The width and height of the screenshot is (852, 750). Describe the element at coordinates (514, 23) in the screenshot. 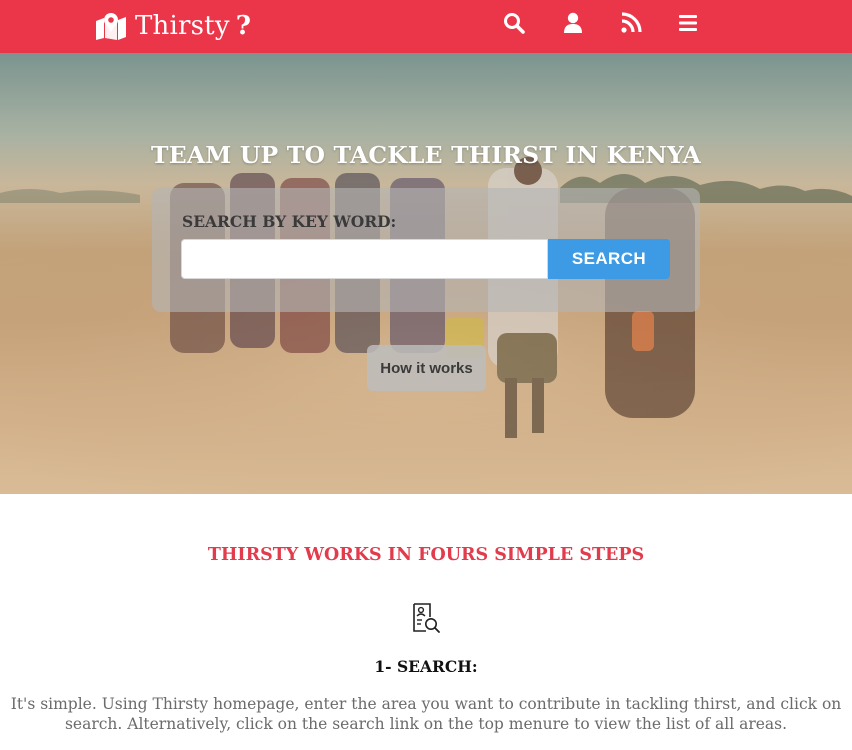

I see `search-icon` at that location.